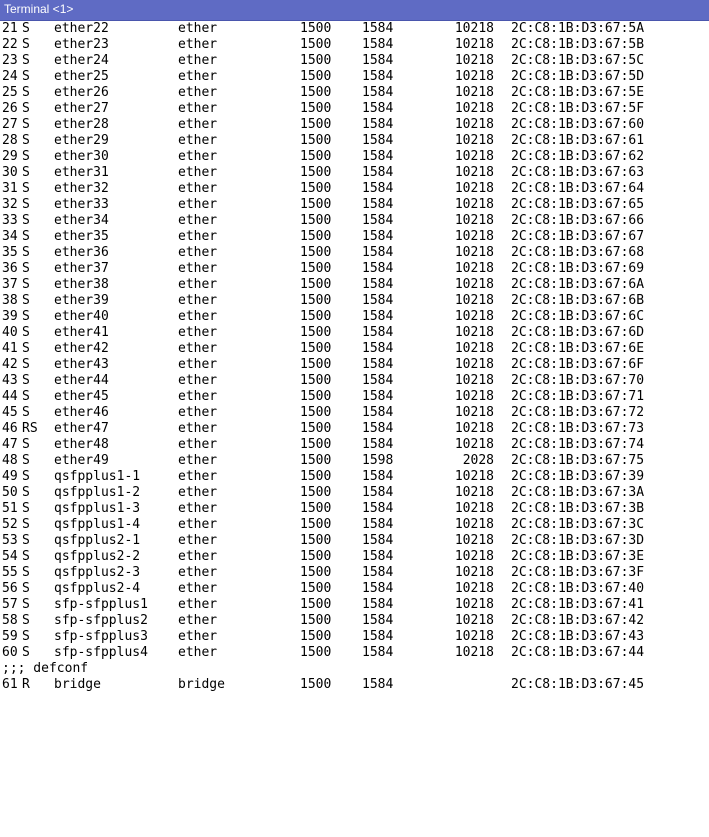  Describe the element at coordinates (10, 524) in the screenshot. I see `row-number: 52` at that location.